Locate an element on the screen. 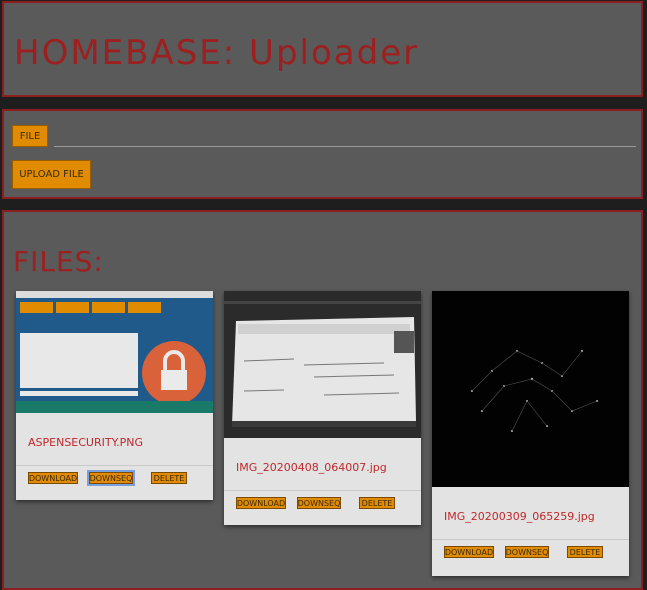  app-screenshot-image is located at coordinates (114, 352).